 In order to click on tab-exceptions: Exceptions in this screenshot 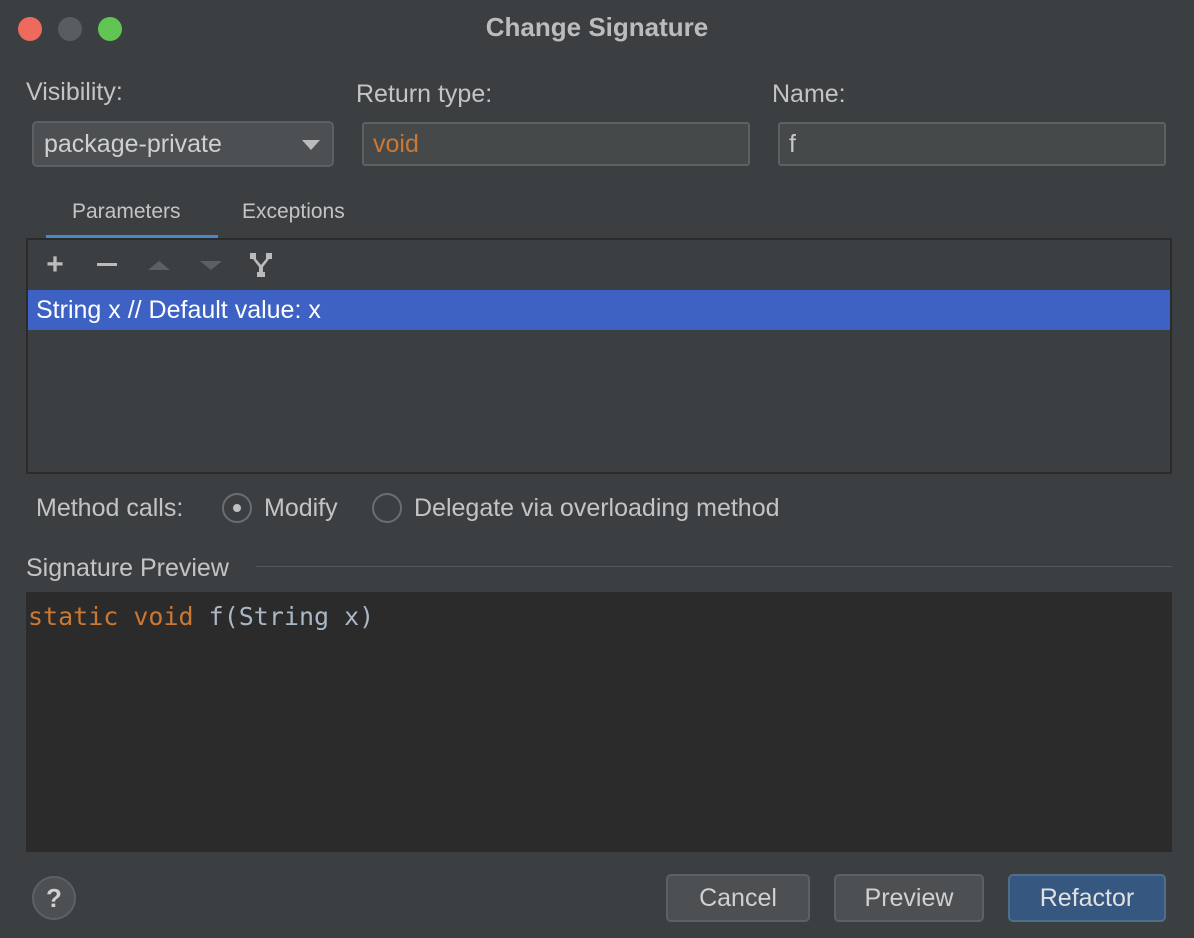, I will do `click(293, 212)`.